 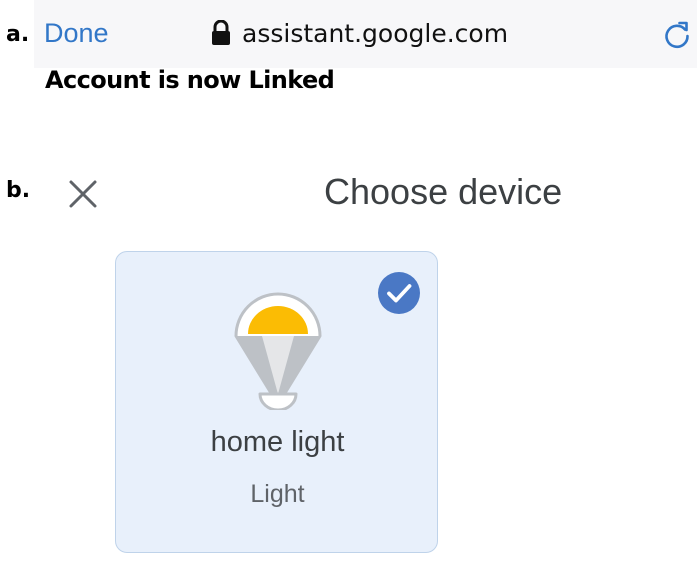 What do you see at coordinates (190, 80) in the screenshot?
I see `account-linked-message: Account is now Linked` at bounding box center [190, 80].